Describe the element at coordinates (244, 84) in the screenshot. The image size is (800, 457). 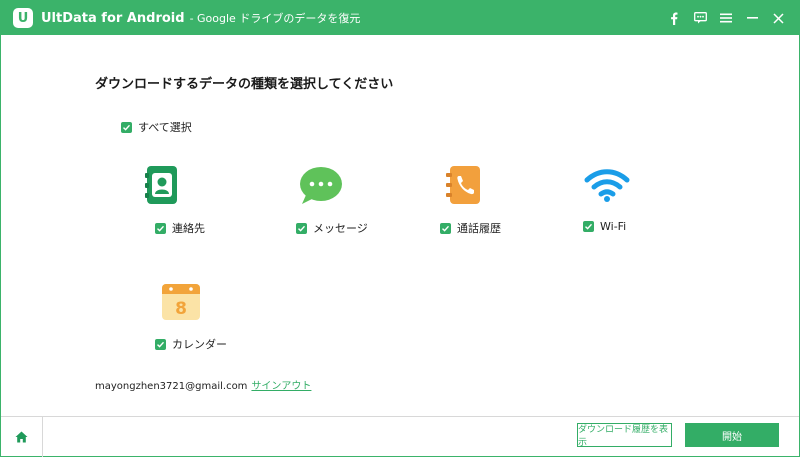
I see `page-title: ダウンロードするデータの種類を選択してください` at that location.